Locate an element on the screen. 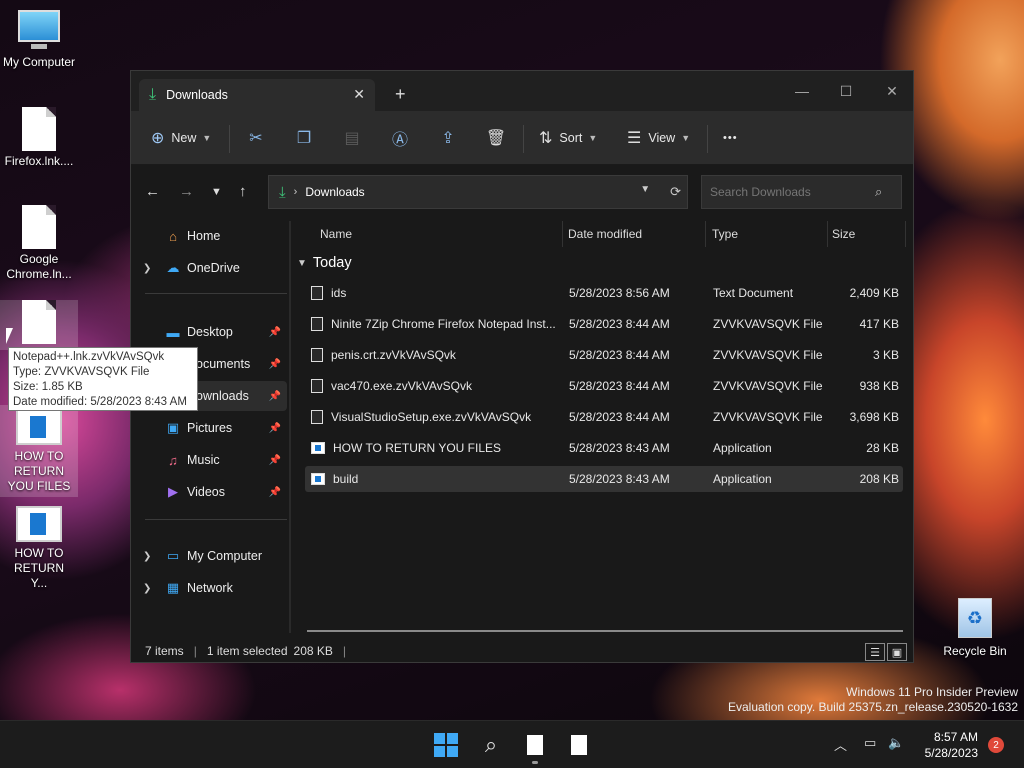 The height and width of the screenshot is (768, 1024). forward-arrow-icon: → is located at coordinates (186, 191).